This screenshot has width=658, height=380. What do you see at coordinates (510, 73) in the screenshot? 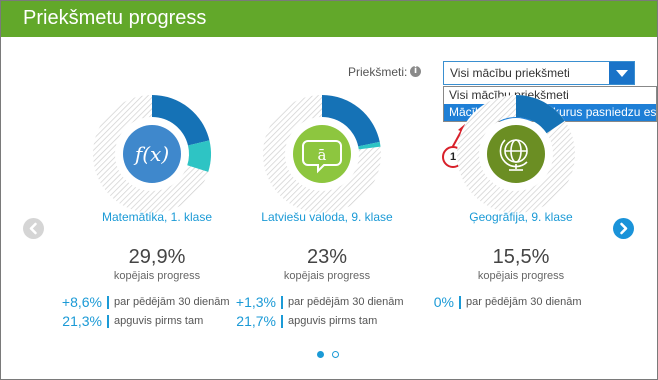
I see `subjects-select-value: Visi mācību priekšmeti` at bounding box center [510, 73].